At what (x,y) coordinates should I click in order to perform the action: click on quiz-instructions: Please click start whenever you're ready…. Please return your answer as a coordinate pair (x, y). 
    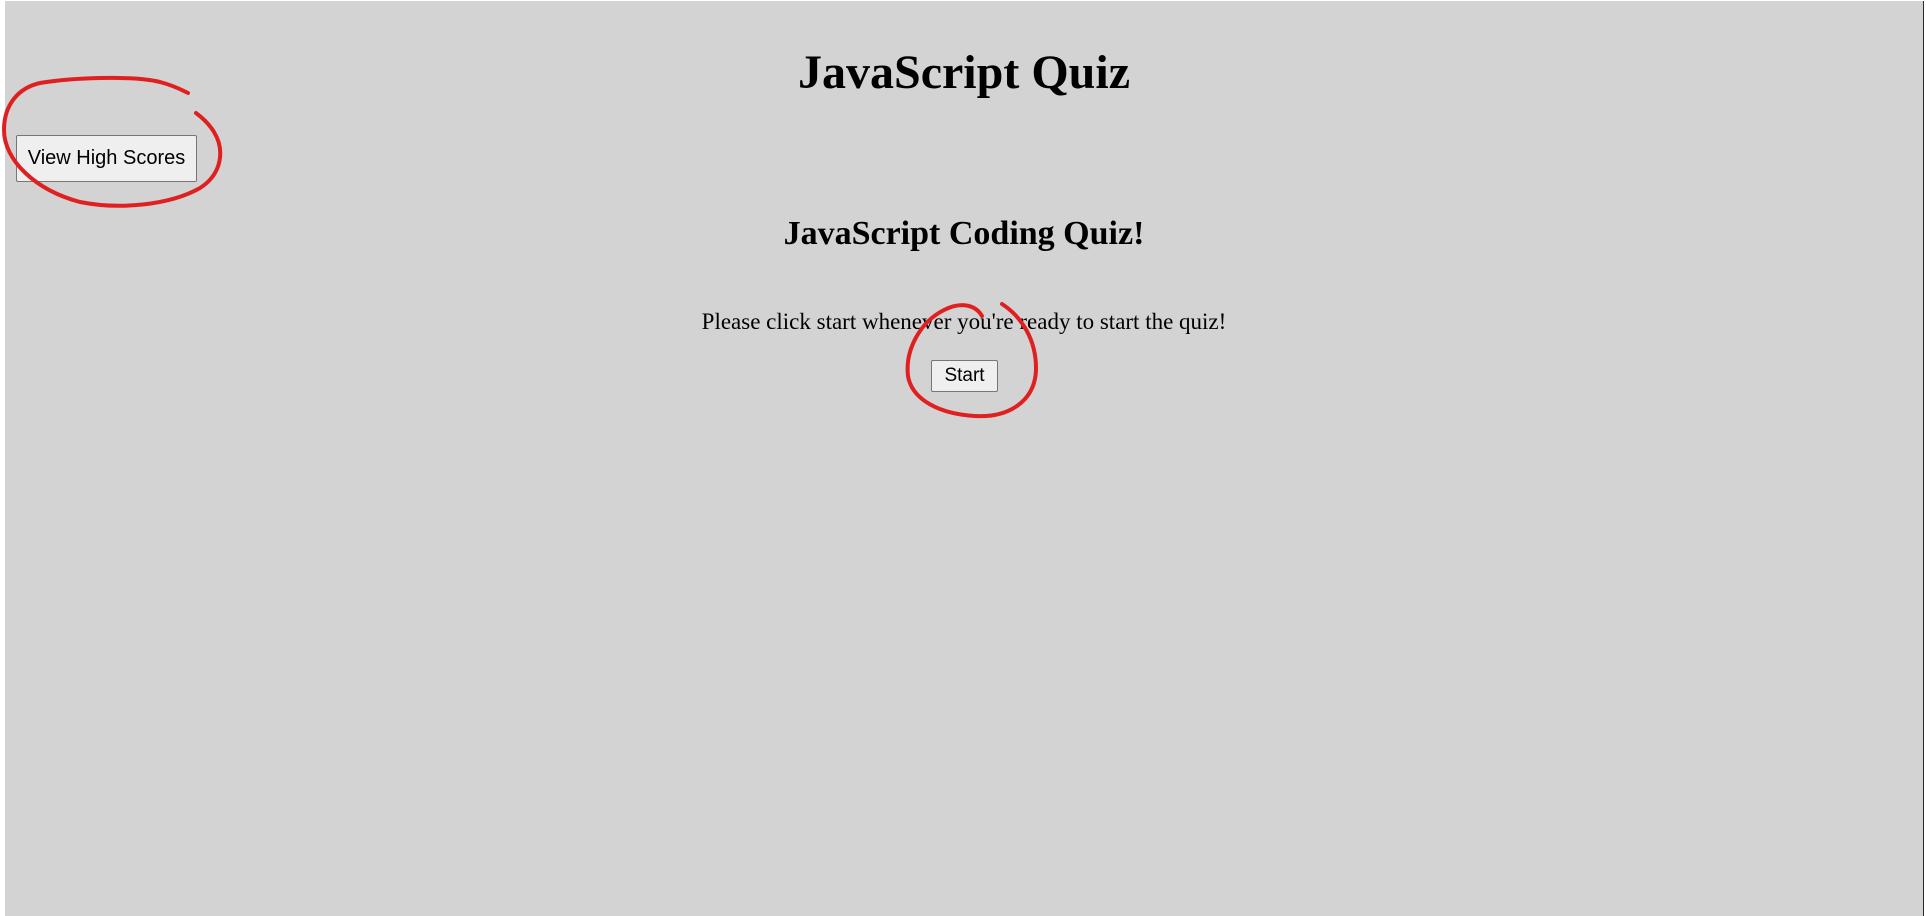
    Looking at the image, I should click on (964, 321).